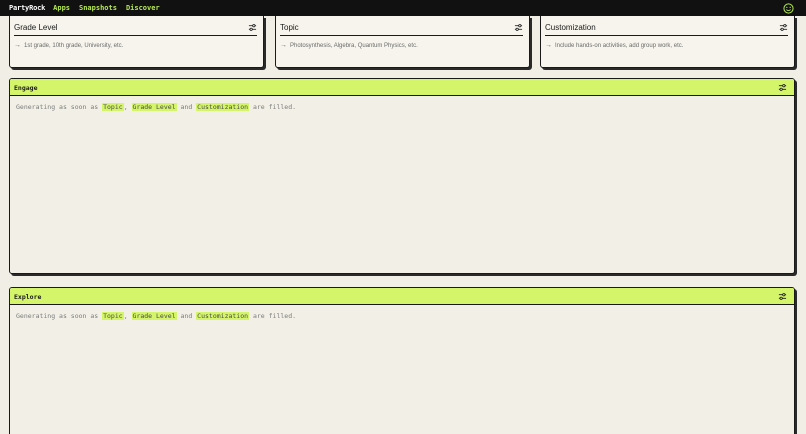 The width and height of the screenshot is (806, 434). What do you see at coordinates (403, 8) in the screenshot?
I see `top-navigation-bar: PartyRock Apps Snapshots Discover` at bounding box center [403, 8].